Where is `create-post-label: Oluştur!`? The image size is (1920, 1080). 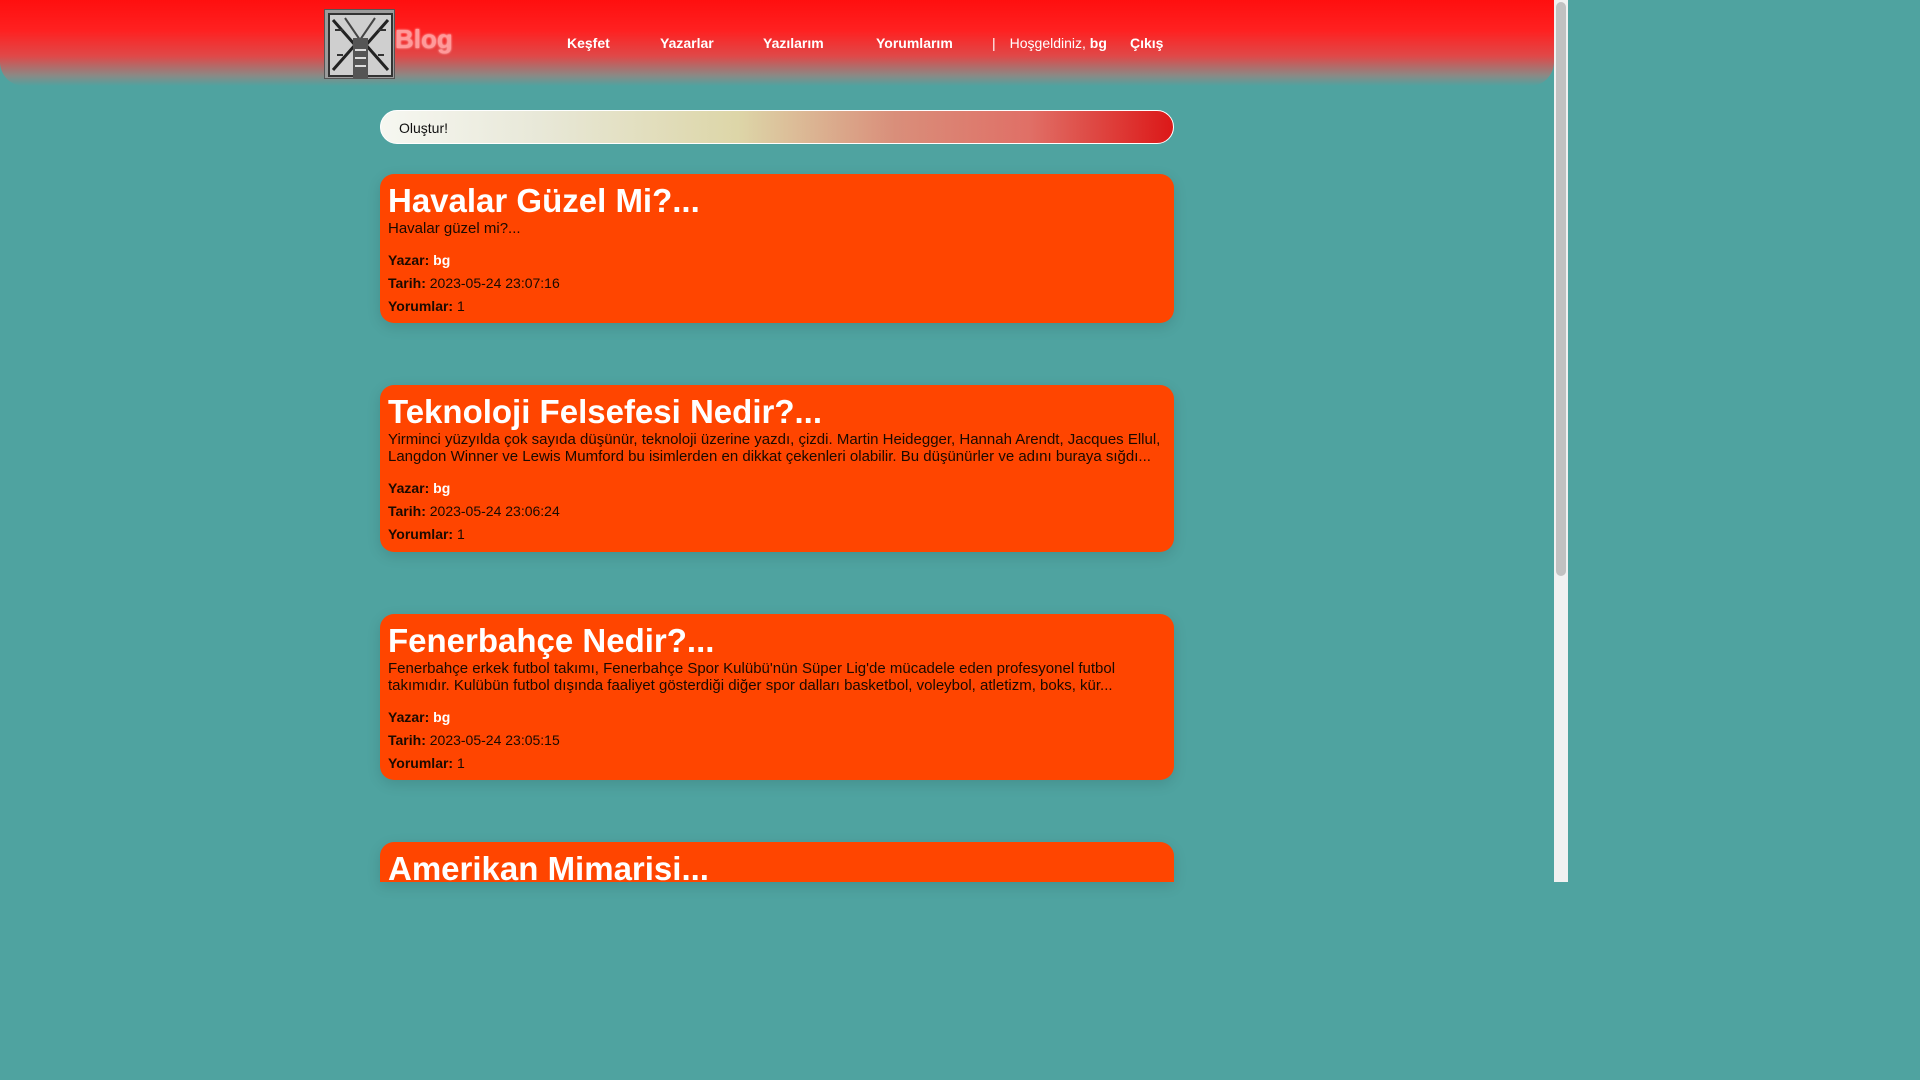
create-post-label: Oluştur! is located at coordinates (424, 128).